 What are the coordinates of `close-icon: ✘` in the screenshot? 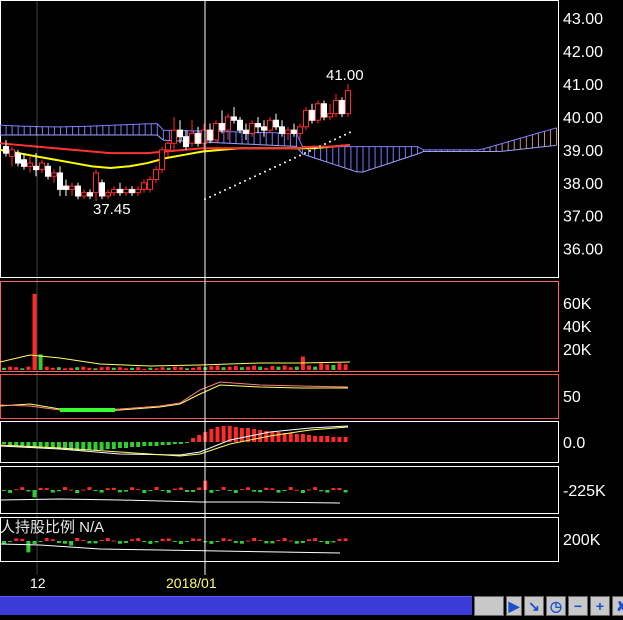 It's located at (617, 606).